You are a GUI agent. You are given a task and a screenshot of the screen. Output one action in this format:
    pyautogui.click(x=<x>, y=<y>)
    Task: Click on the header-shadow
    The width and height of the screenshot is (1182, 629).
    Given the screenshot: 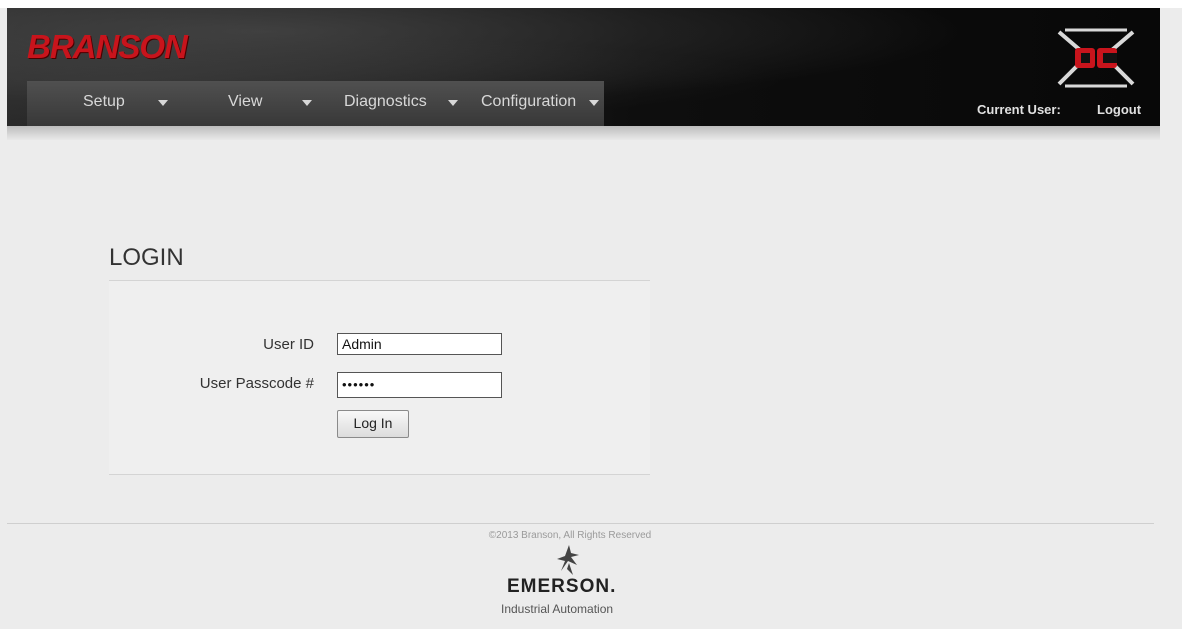 What is the action you would take?
    pyautogui.click(x=583, y=133)
    